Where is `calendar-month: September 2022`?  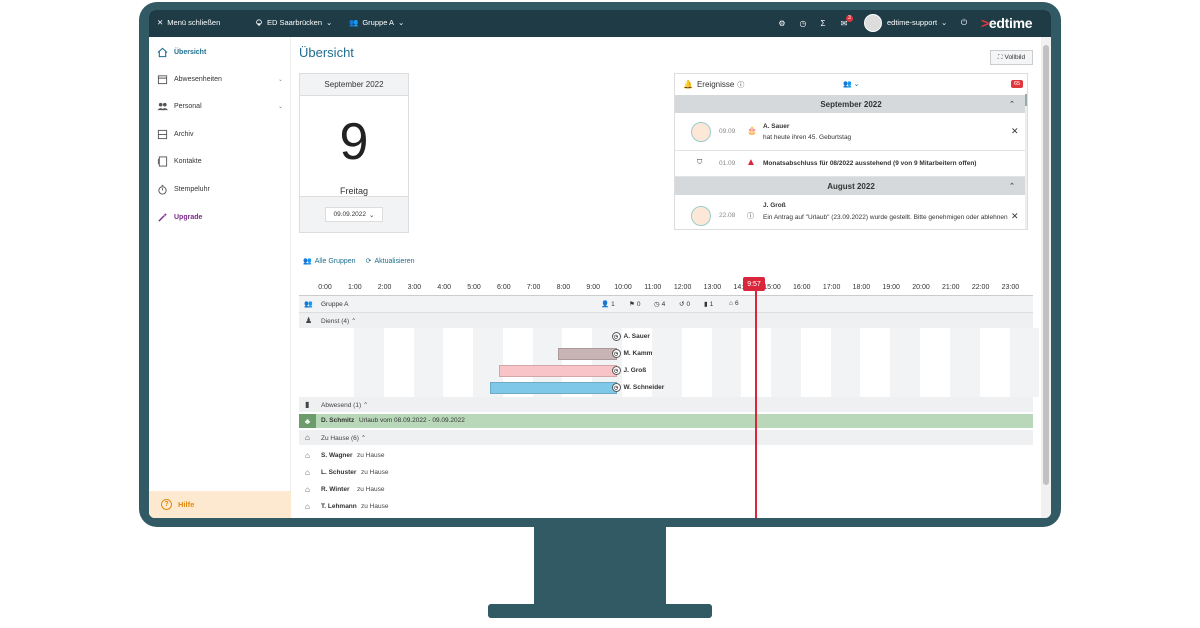 calendar-month: September 2022 is located at coordinates (354, 85).